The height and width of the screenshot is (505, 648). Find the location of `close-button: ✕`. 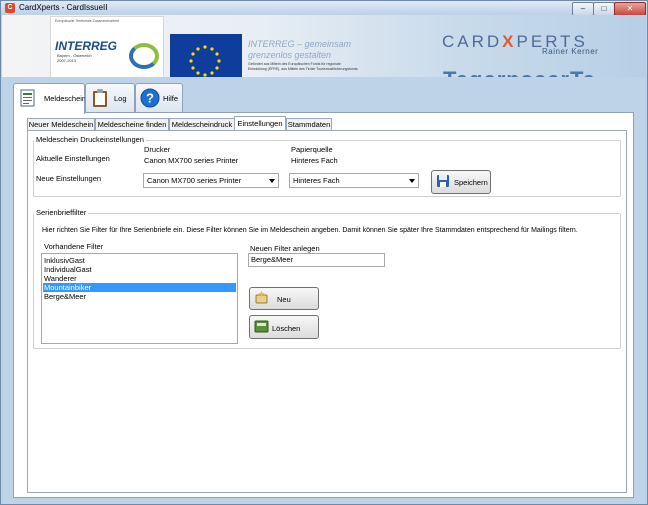

close-button: ✕ is located at coordinates (630, 9).